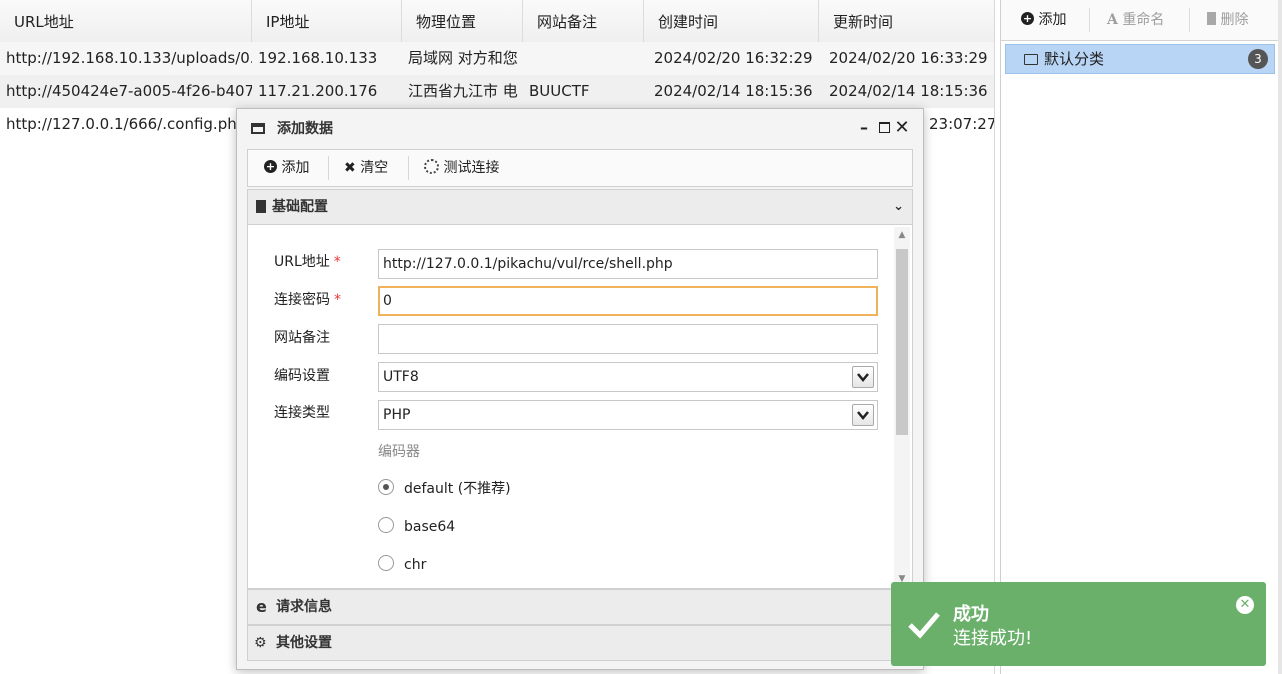  What do you see at coordinates (430, 527) in the screenshot?
I see `encoder-option-label: base64` at bounding box center [430, 527].